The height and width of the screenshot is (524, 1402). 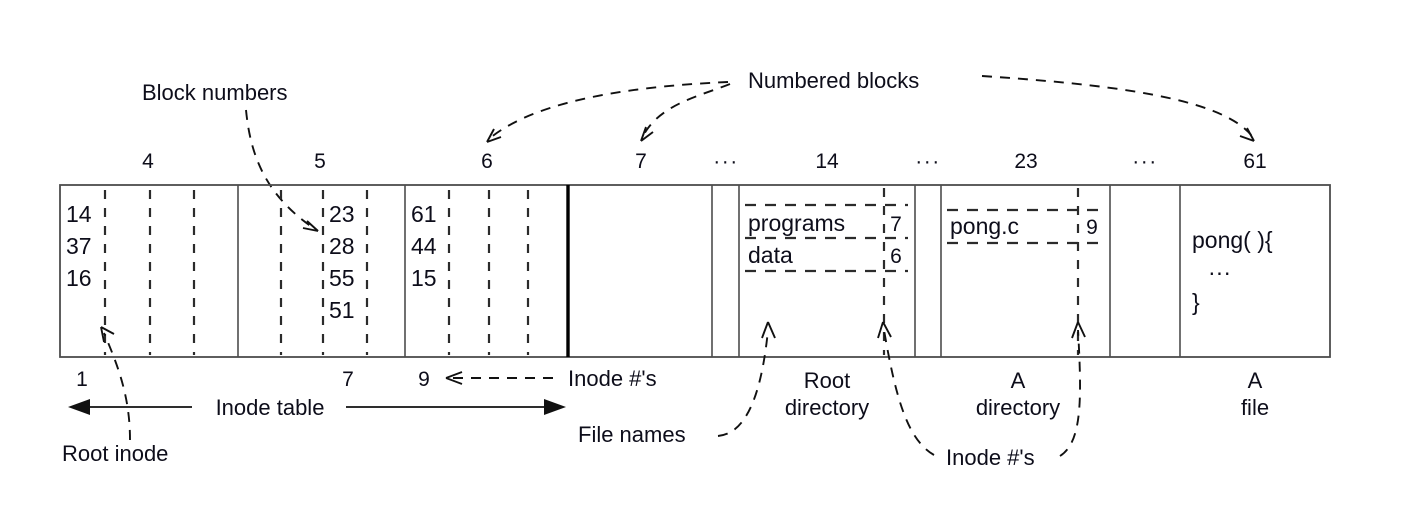 I want to click on block-ellipsis-2: ···, so click(x=927, y=161).